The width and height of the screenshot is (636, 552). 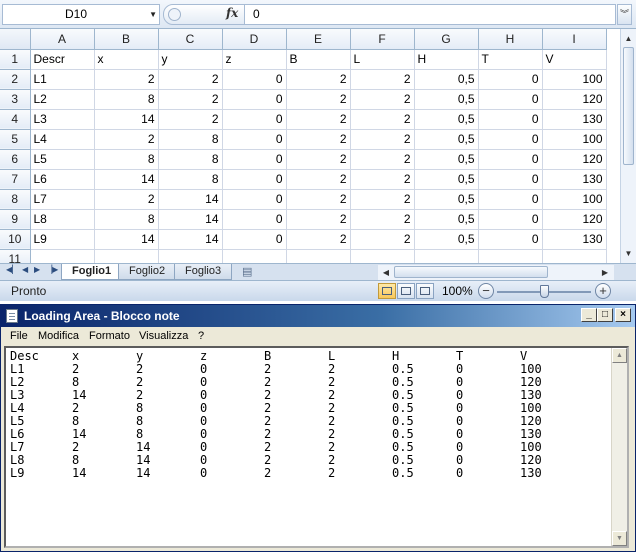 I want to click on last-sheet-icon: ▕▶, so click(x=52, y=269).